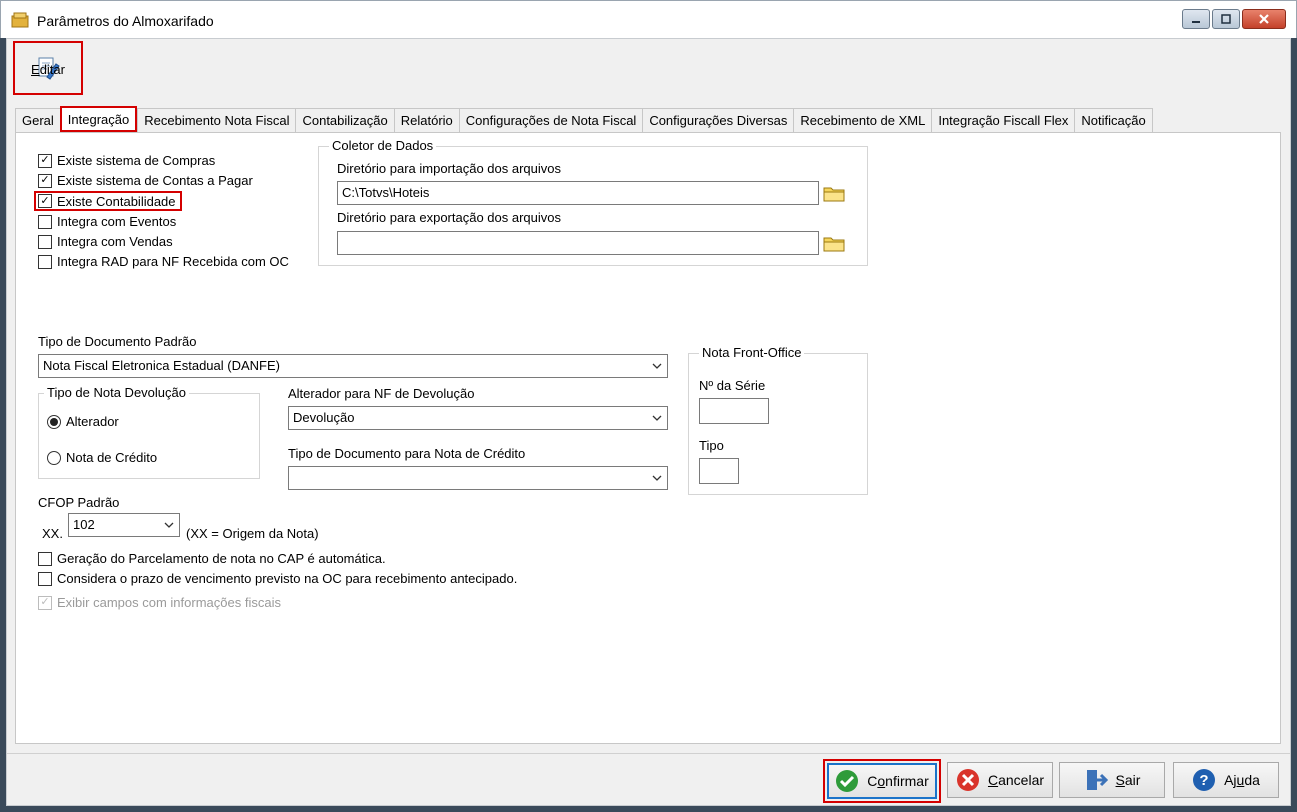 The image size is (1297, 812). What do you see at coordinates (252, 533) in the screenshot?
I see `cfop-hint: (XX = Origem da Nota)` at bounding box center [252, 533].